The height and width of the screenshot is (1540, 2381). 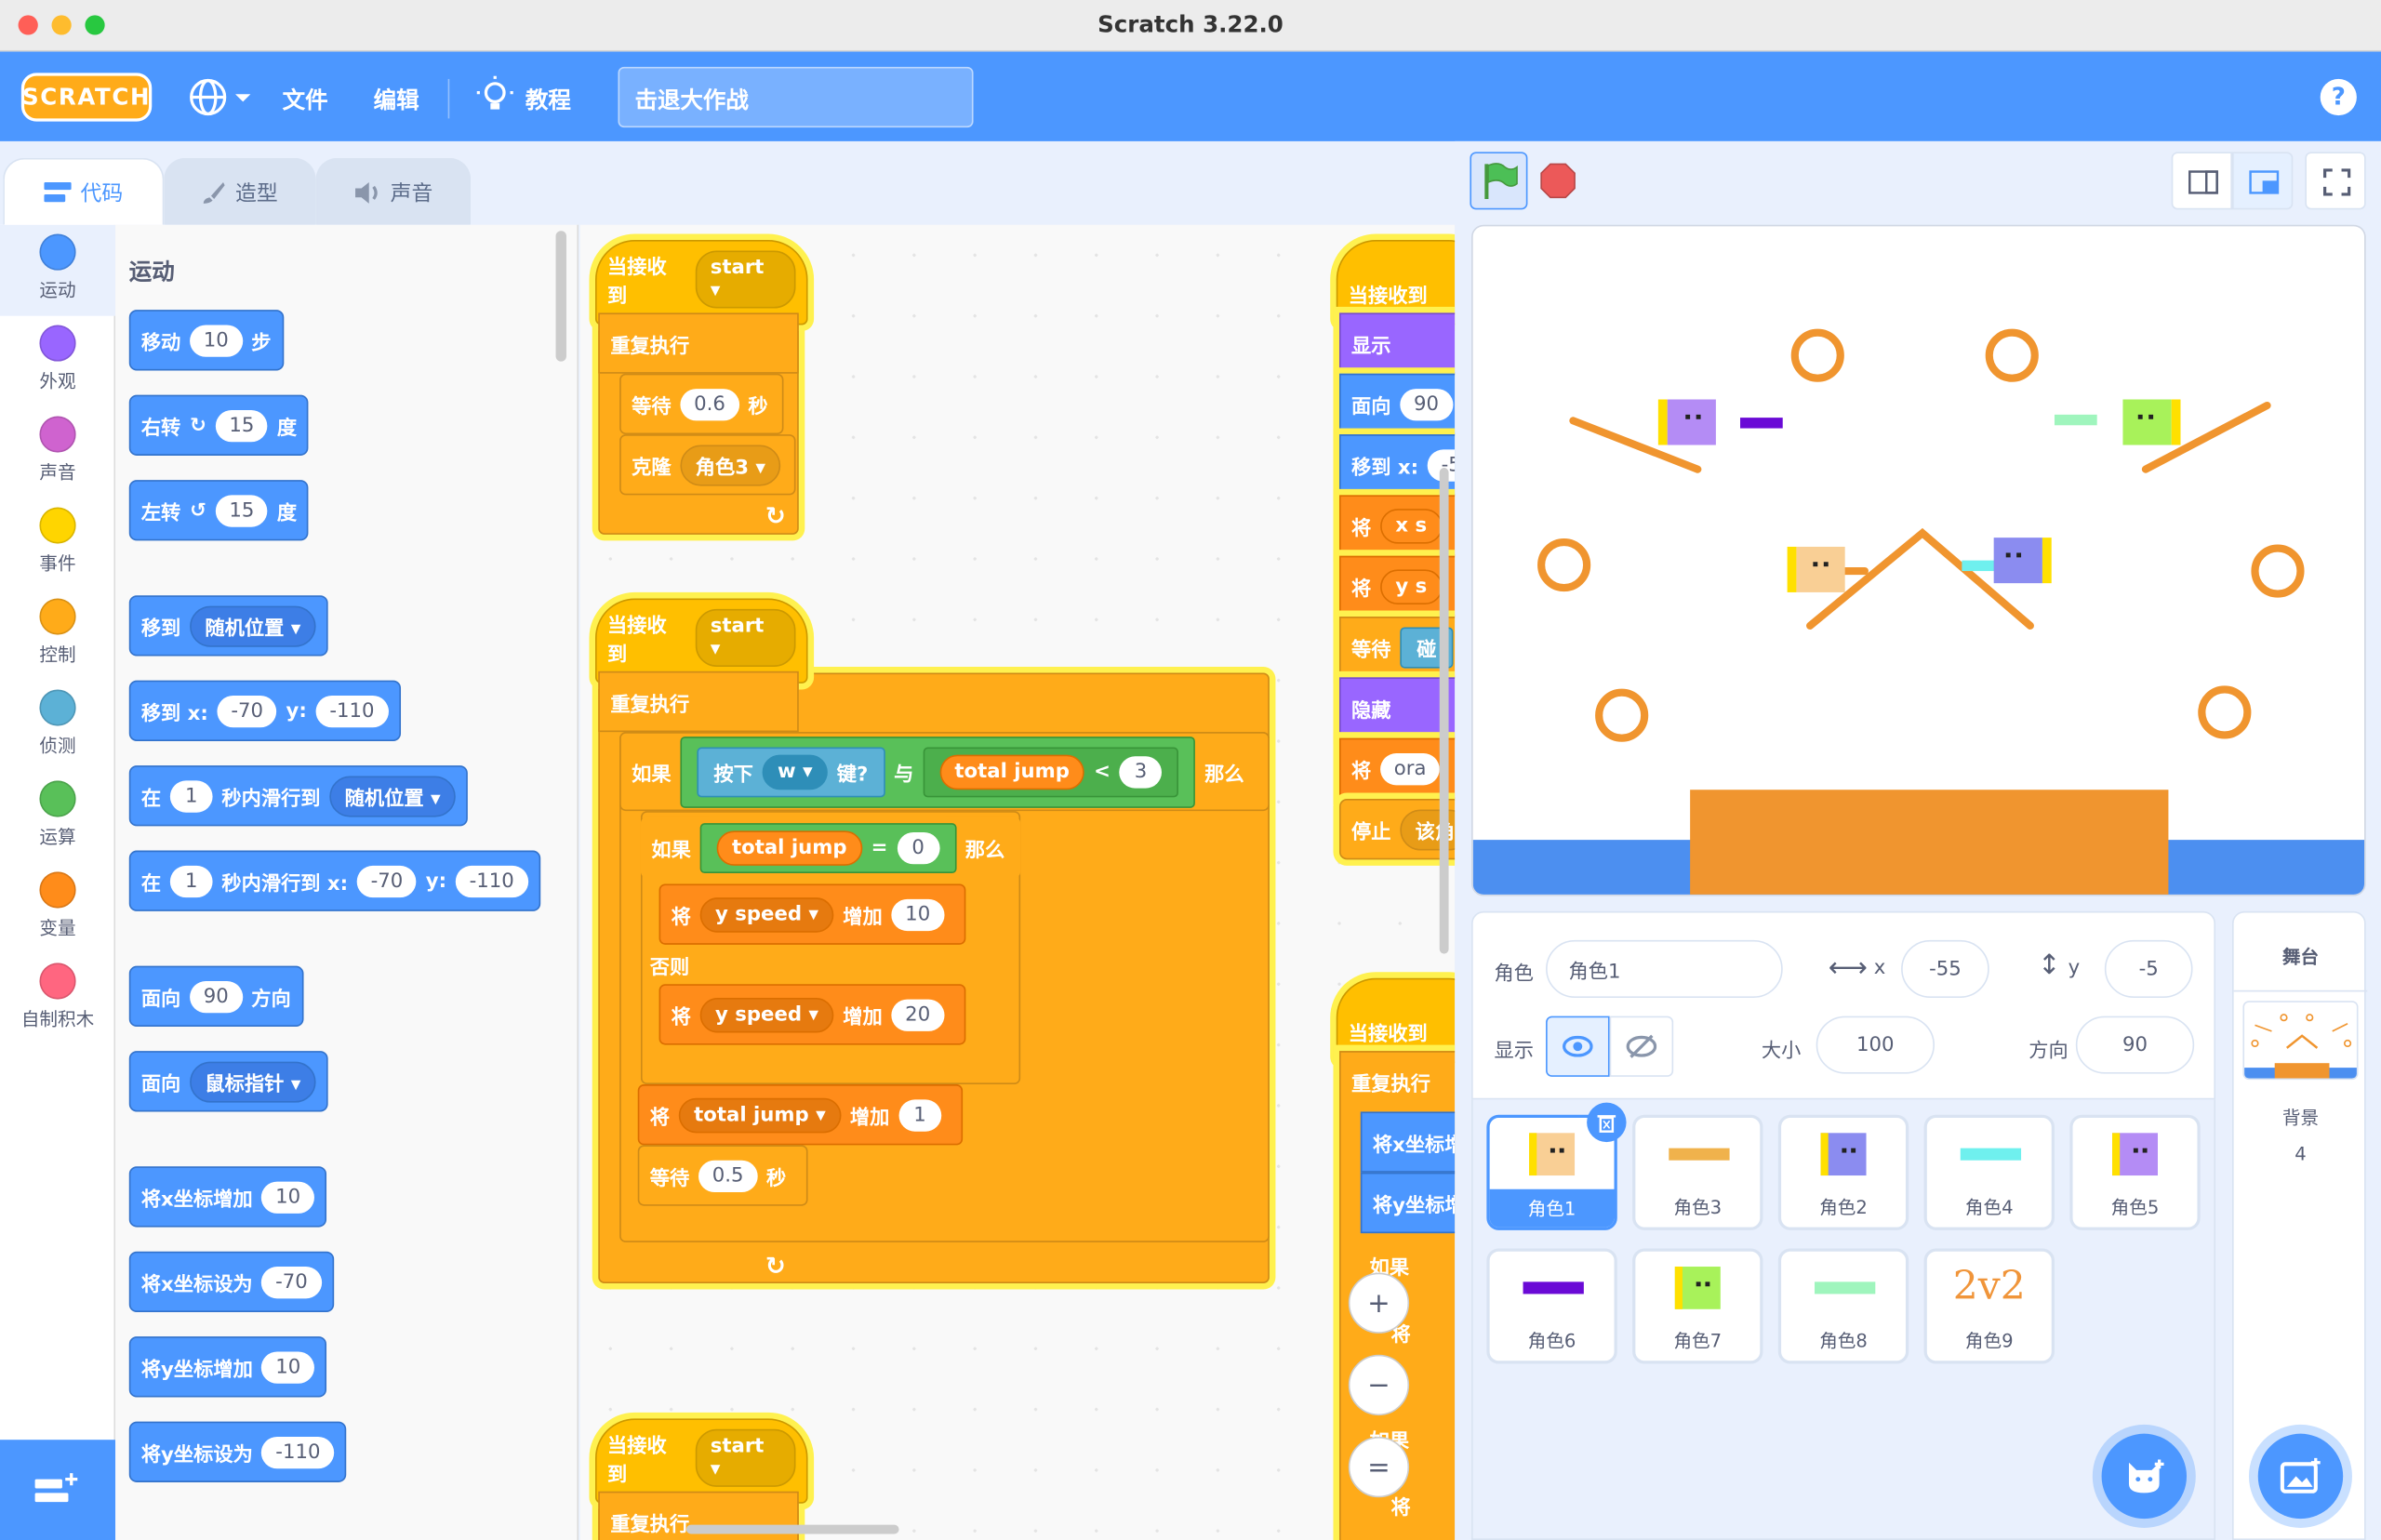 What do you see at coordinates (57, 726) in the screenshot?
I see `category-sensing: 侦测` at bounding box center [57, 726].